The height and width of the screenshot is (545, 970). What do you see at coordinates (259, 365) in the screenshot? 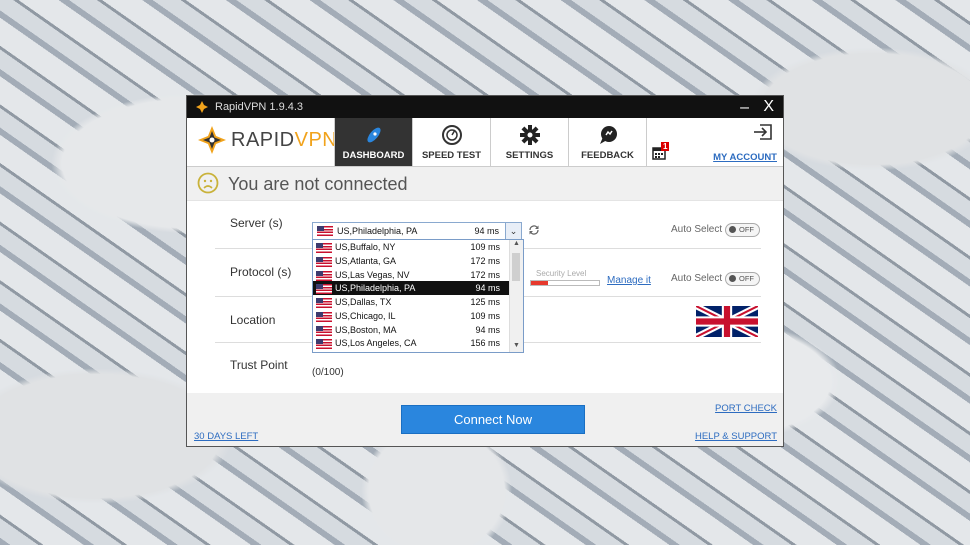
I see `trust-point-label: Trust Point` at bounding box center [259, 365].